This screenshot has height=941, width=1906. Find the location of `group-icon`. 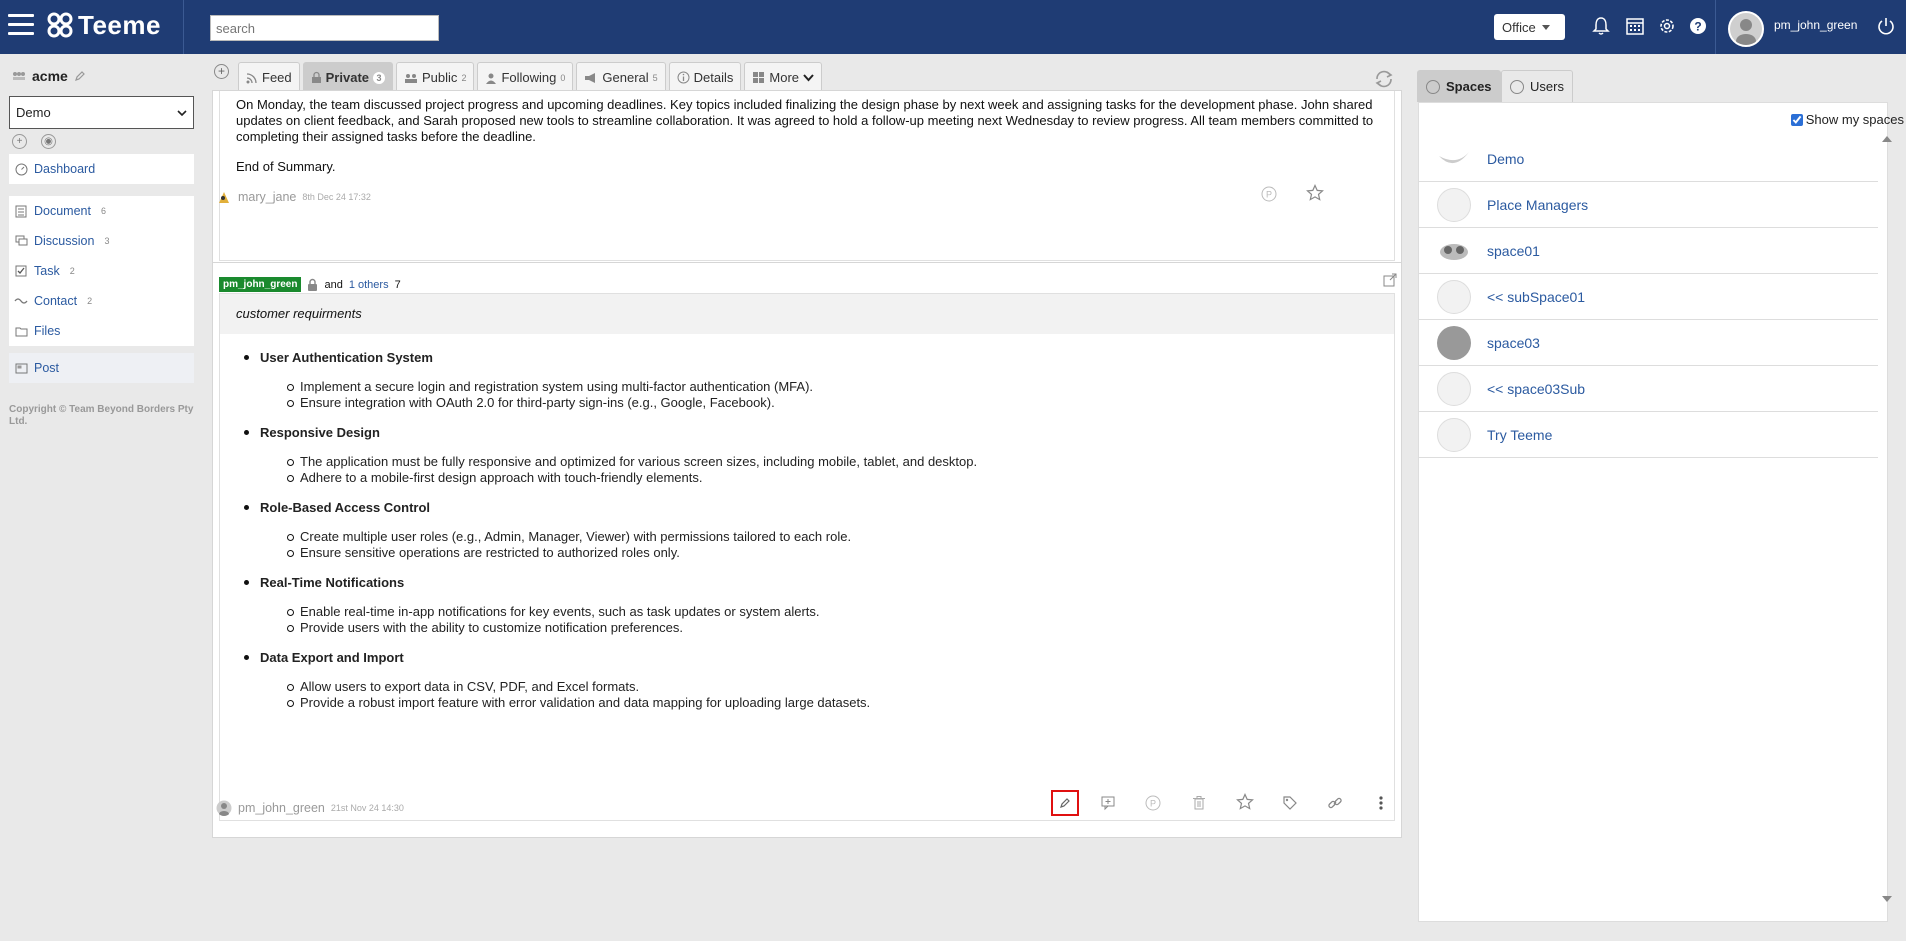

group-icon is located at coordinates (411, 78).